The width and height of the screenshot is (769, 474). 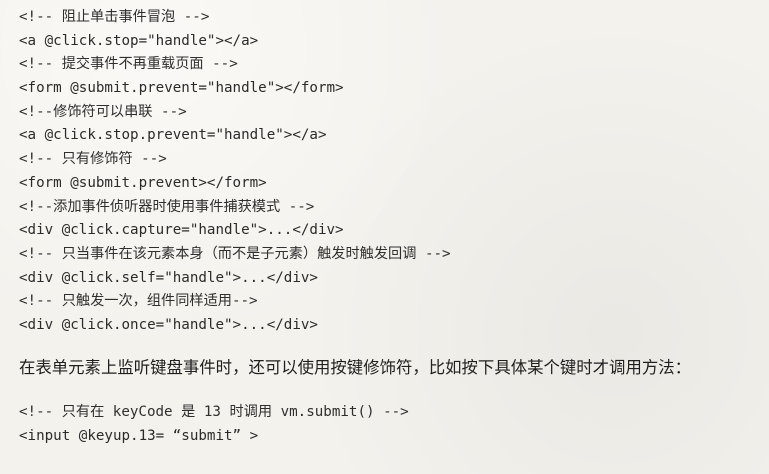 What do you see at coordinates (103, 111) in the screenshot?
I see `code-comment-line: <!--修饰符可以串联 -->` at bounding box center [103, 111].